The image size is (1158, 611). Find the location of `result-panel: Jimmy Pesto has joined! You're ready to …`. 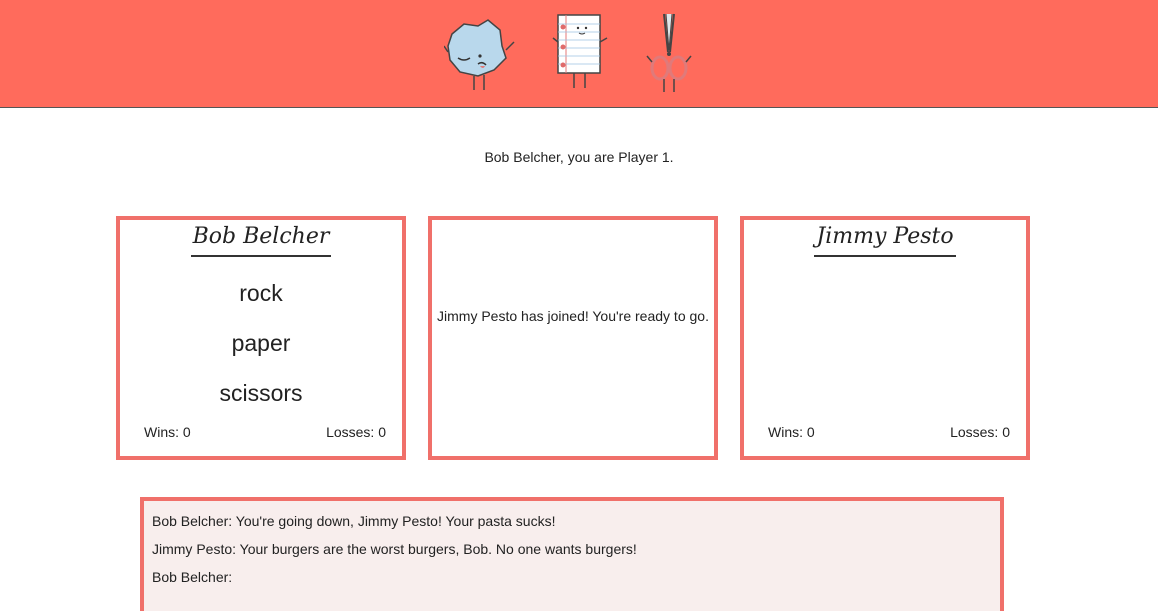

result-panel: Jimmy Pesto has joined! You're ready to … is located at coordinates (573, 338).